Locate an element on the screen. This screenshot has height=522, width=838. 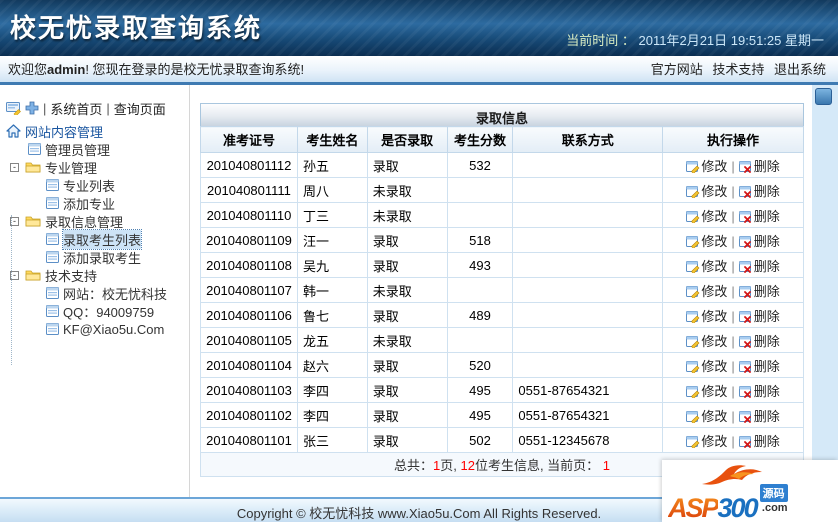
sidebar-item-专业列表: 专业列表 is located at coordinates (97, 185).